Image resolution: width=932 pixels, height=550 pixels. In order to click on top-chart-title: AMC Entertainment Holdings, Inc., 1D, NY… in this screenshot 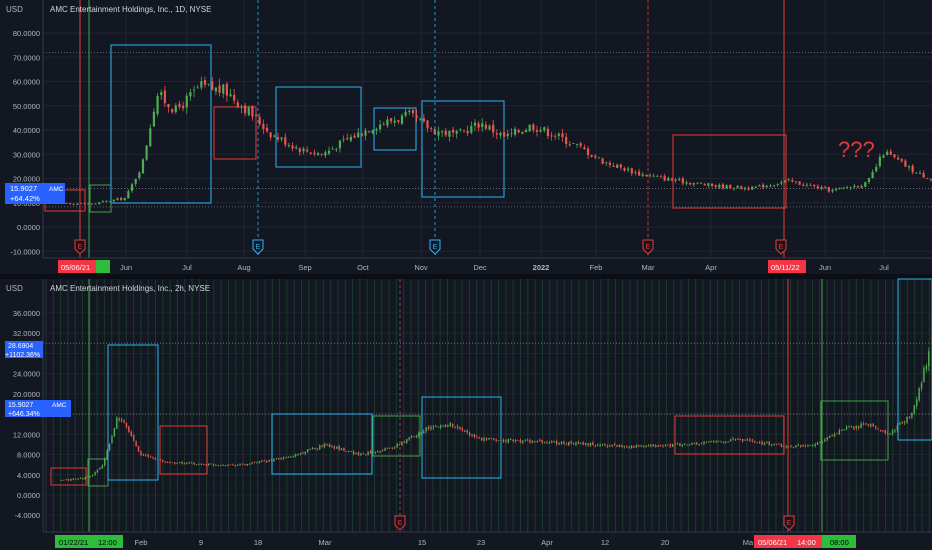, I will do `click(130, 9)`.